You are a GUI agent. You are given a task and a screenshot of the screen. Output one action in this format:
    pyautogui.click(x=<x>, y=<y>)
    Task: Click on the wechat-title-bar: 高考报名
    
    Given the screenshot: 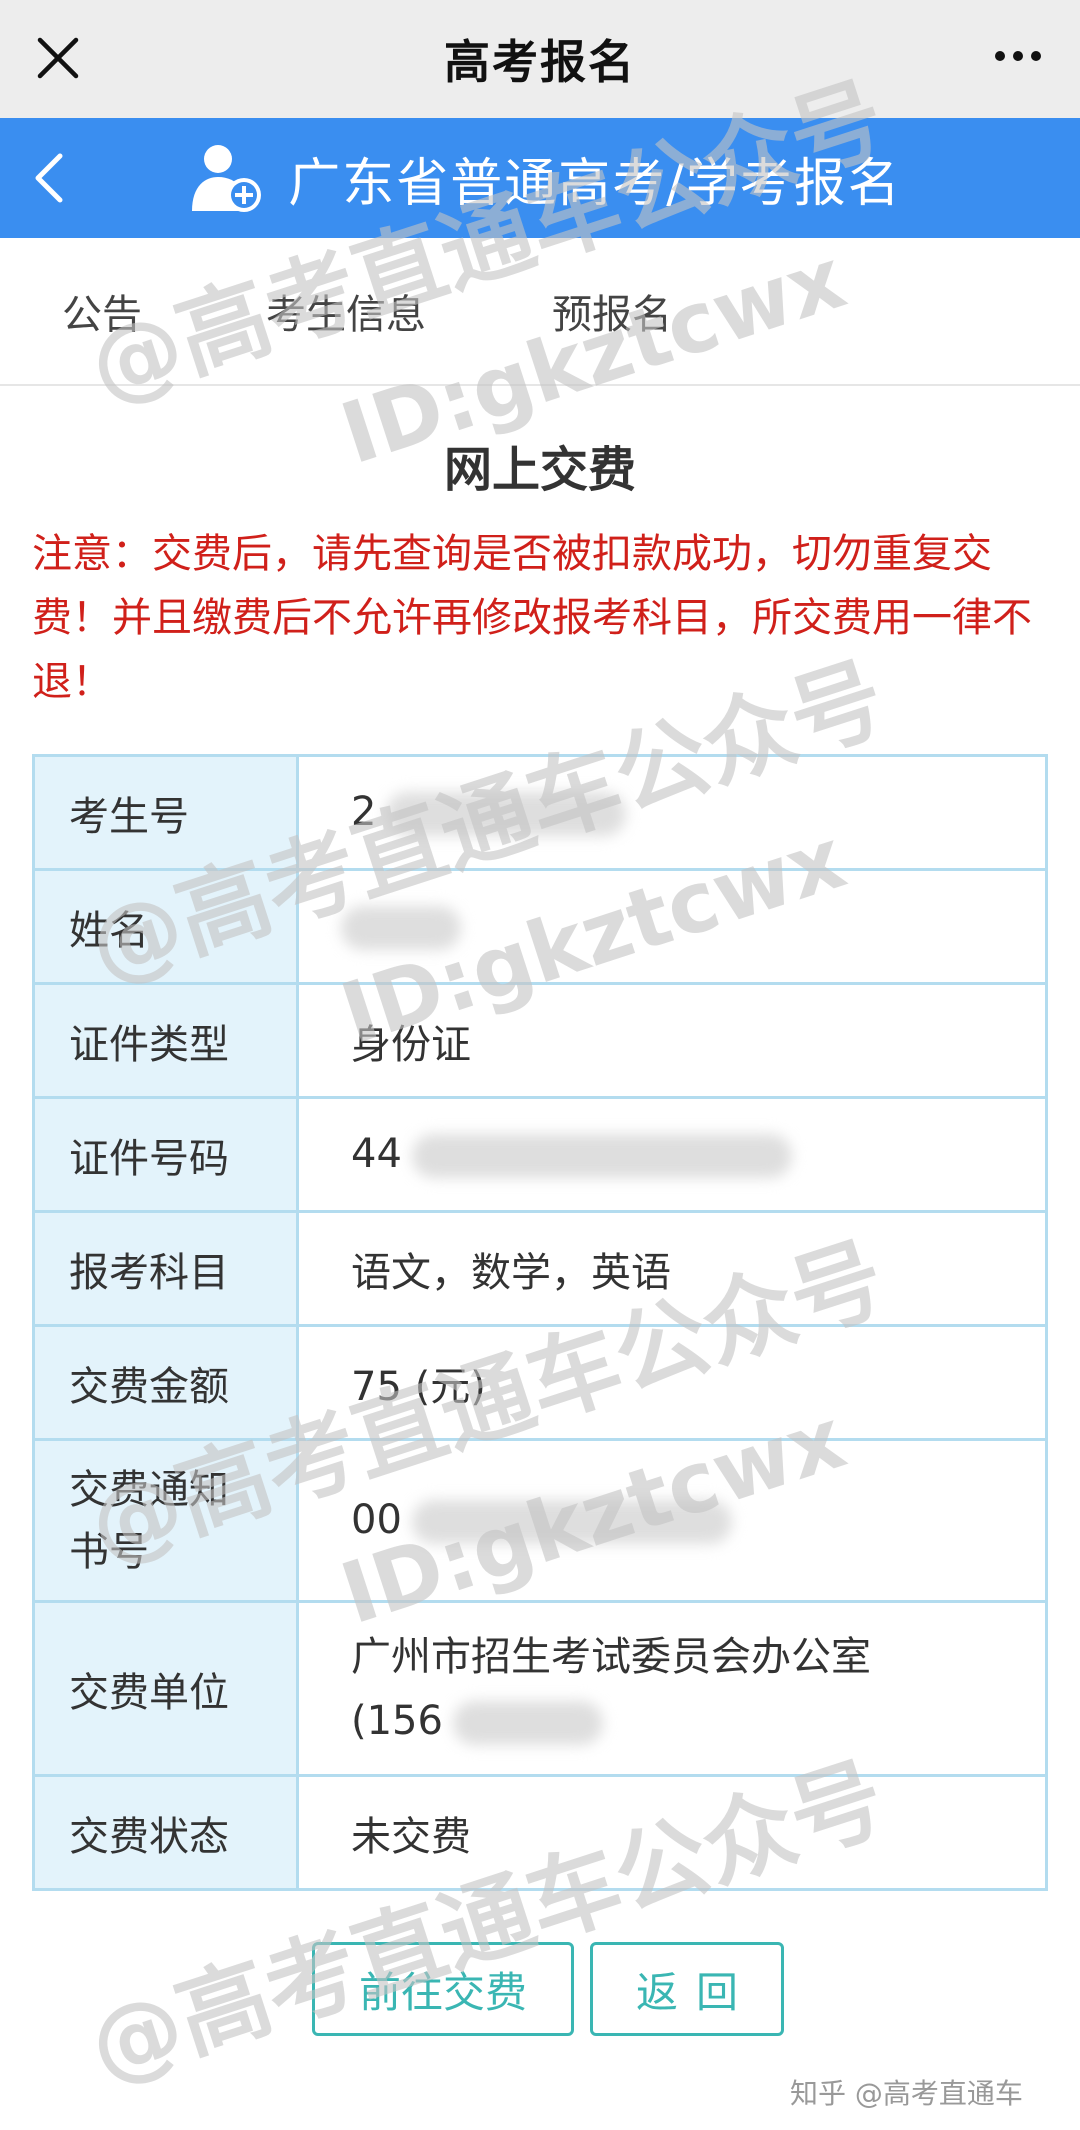 What is the action you would take?
    pyautogui.click(x=540, y=59)
    